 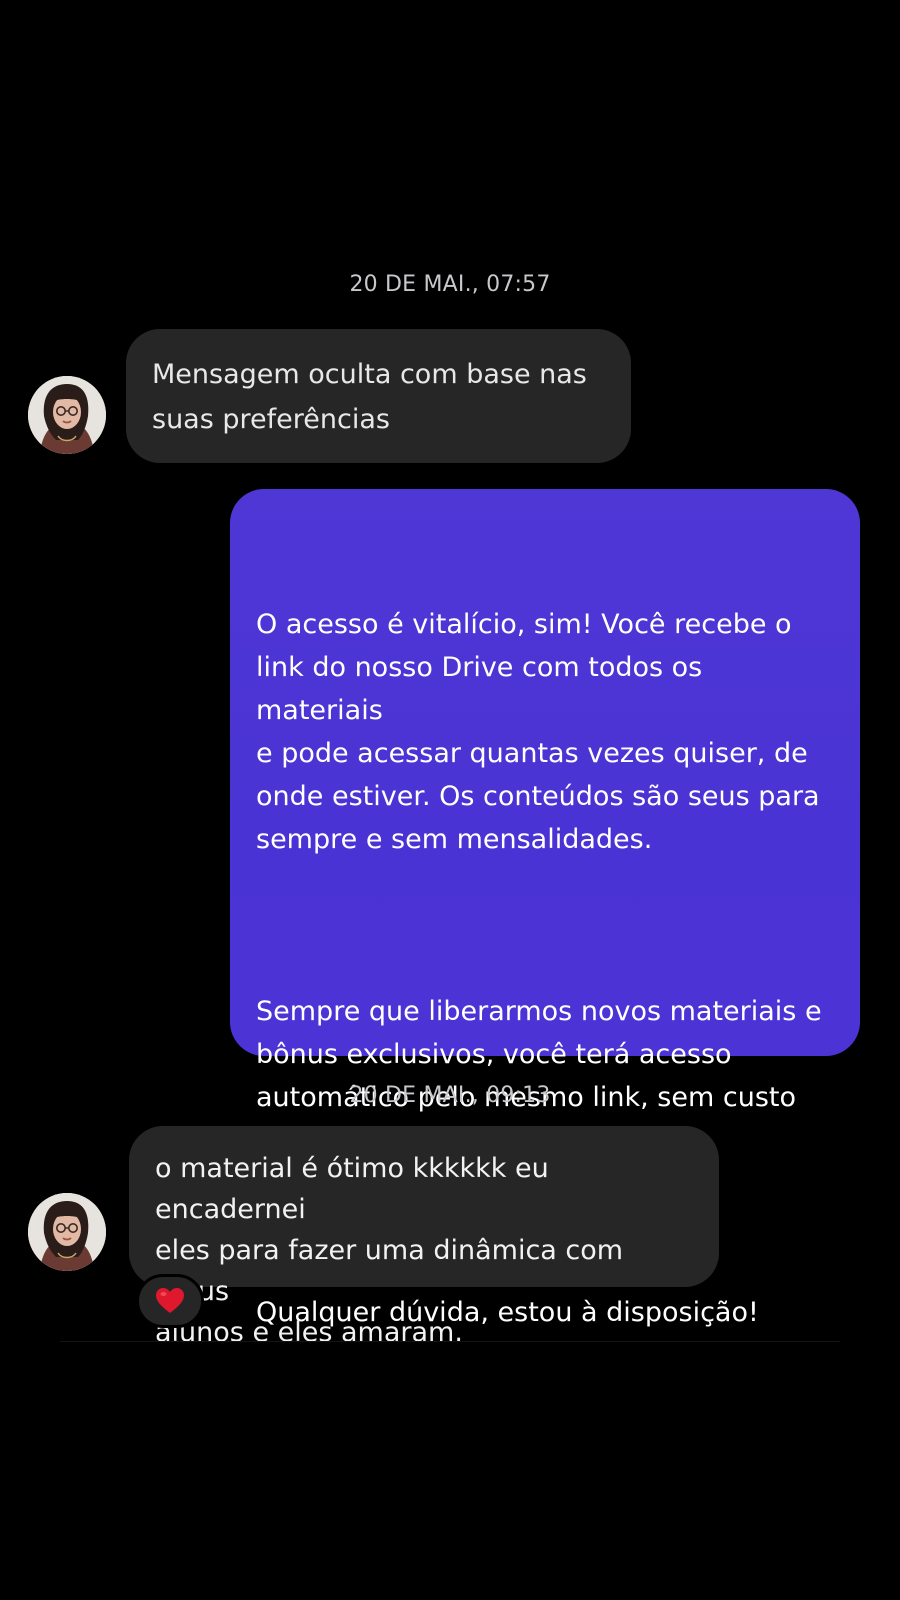 I want to click on reaction-pill, so click(x=170, y=1301).